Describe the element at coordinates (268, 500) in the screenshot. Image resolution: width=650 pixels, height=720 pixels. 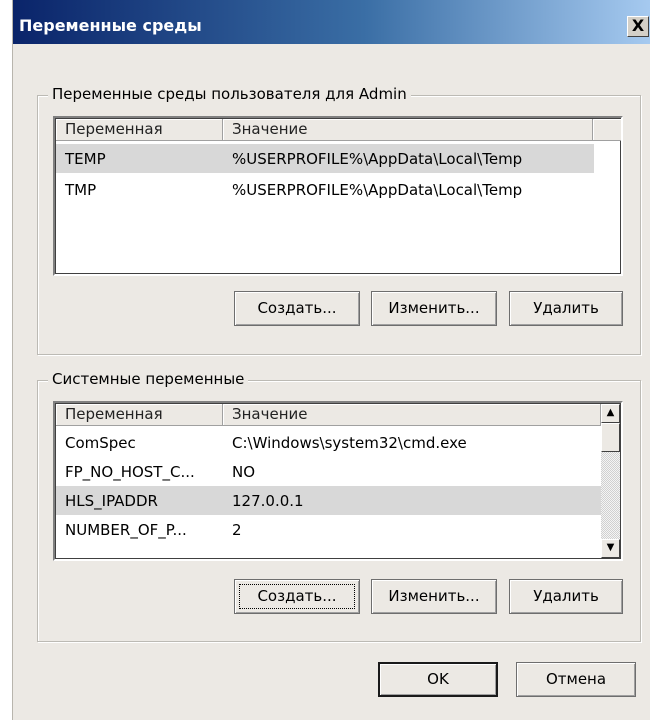
I see `variable-value: 127.0.0.1` at that location.